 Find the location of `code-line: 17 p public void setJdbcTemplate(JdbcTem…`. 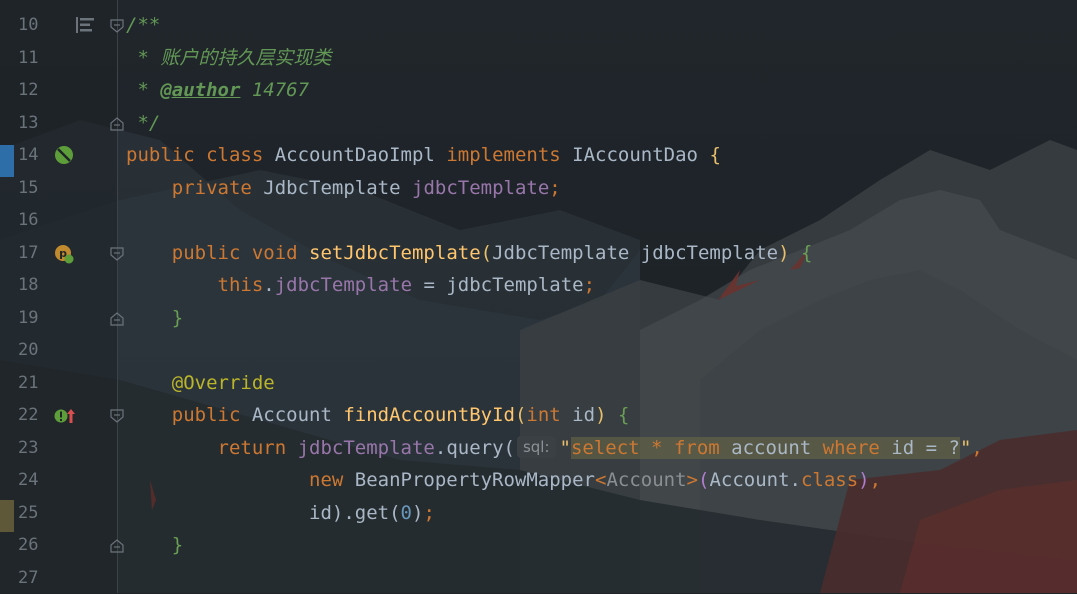

code-line: 17 p public void setJdbcTemplate(JdbcTem… is located at coordinates (538, 253).